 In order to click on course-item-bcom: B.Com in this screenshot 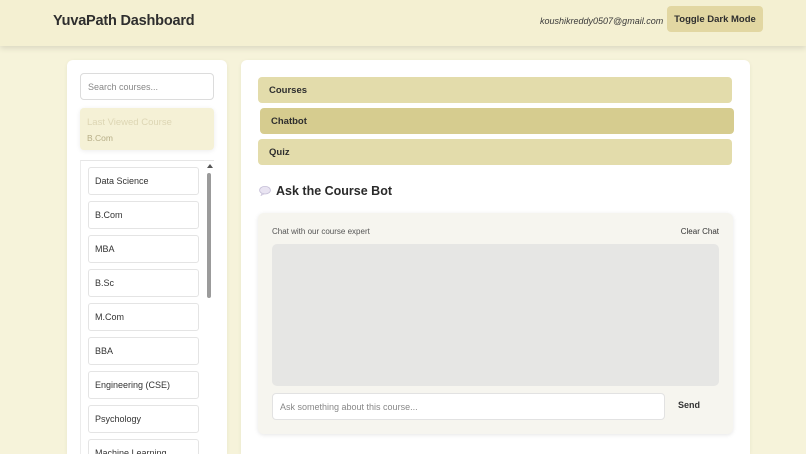, I will do `click(143, 215)`.